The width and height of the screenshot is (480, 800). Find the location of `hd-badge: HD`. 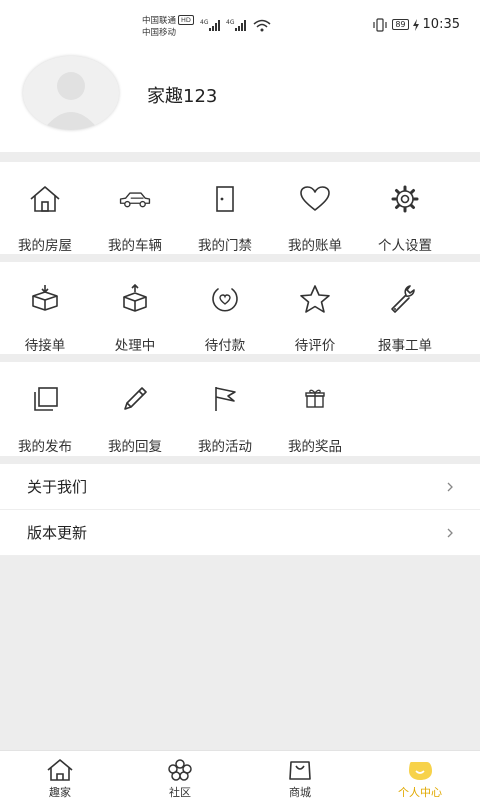

hd-badge: HD is located at coordinates (186, 20).